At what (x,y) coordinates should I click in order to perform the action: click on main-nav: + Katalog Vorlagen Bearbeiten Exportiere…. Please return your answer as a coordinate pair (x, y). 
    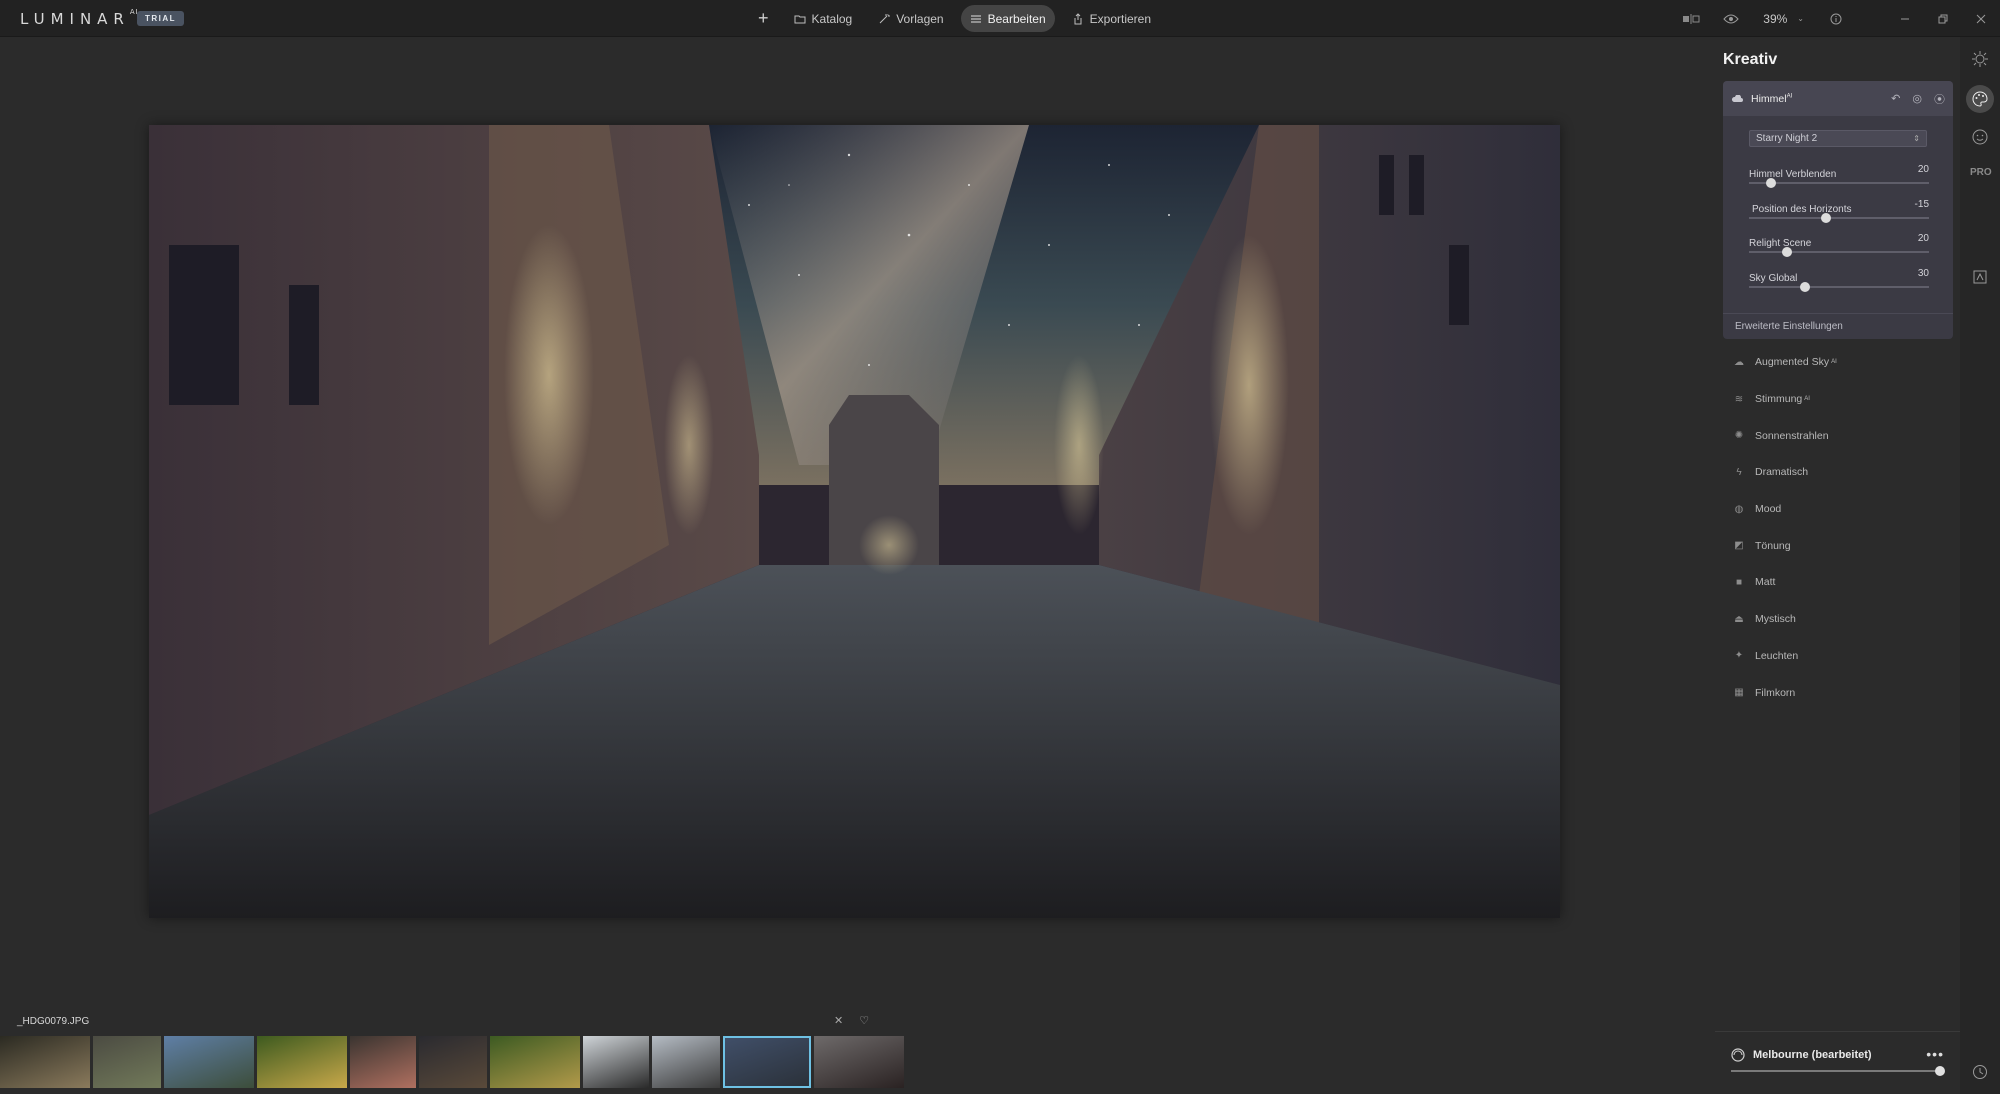
    Looking at the image, I should click on (955, 18).